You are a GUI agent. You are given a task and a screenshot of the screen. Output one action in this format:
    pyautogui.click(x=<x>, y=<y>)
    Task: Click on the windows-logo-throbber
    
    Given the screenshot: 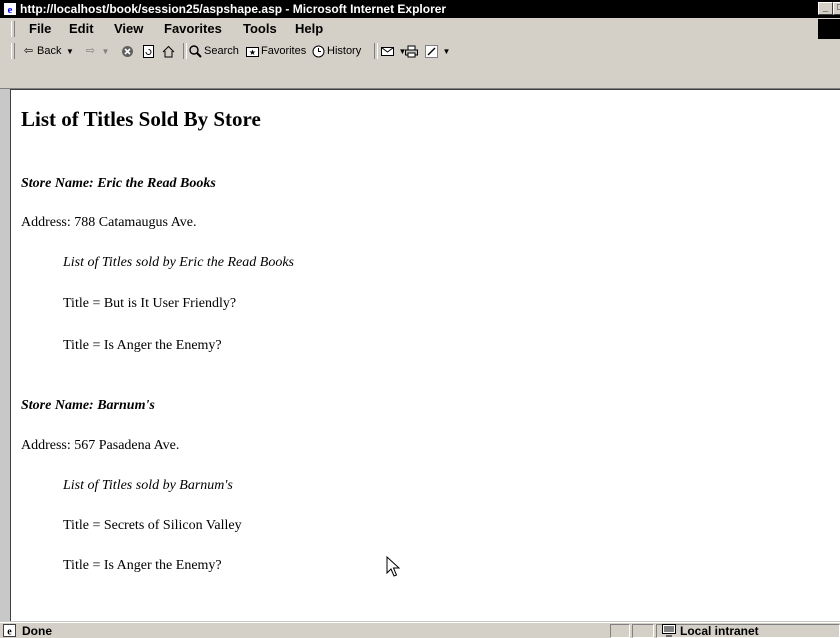 What is the action you would take?
    pyautogui.click(x=829, y=29)
    